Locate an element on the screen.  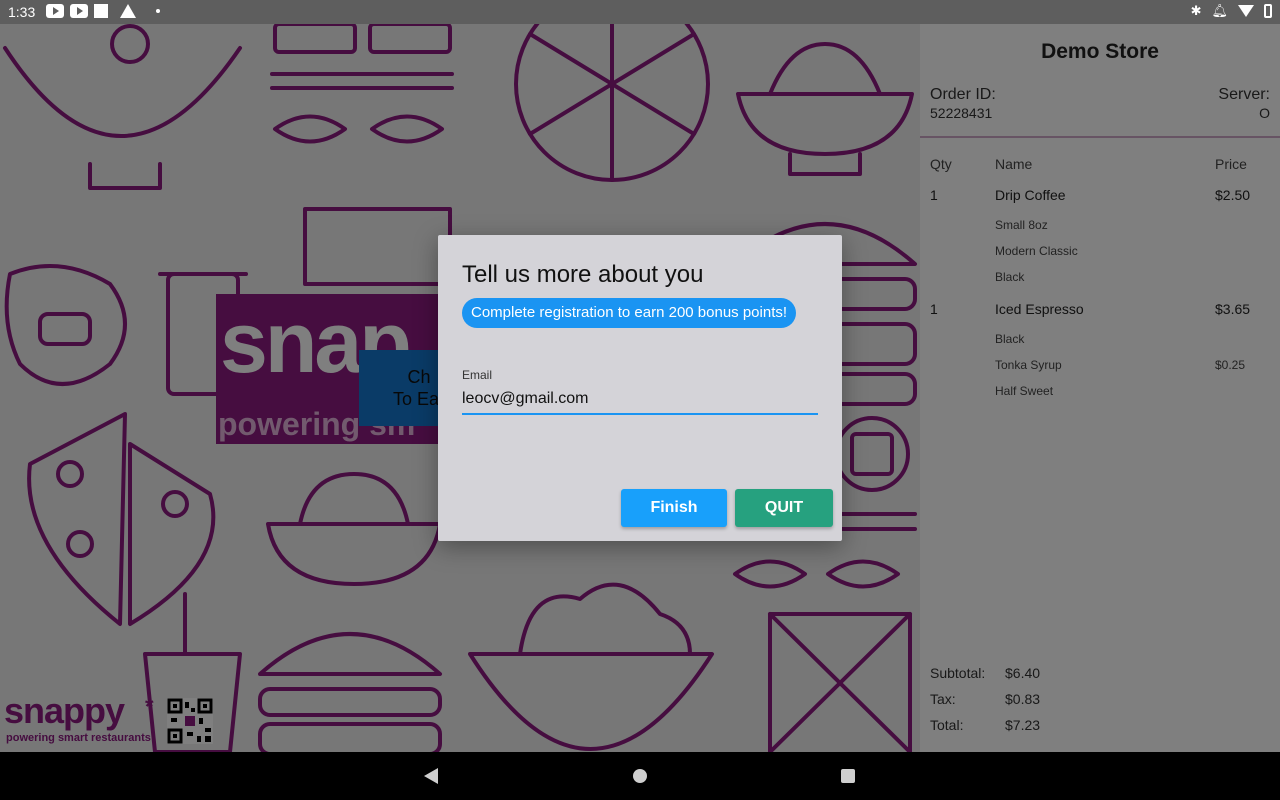
square-icon is located at coordinates (101, 11).